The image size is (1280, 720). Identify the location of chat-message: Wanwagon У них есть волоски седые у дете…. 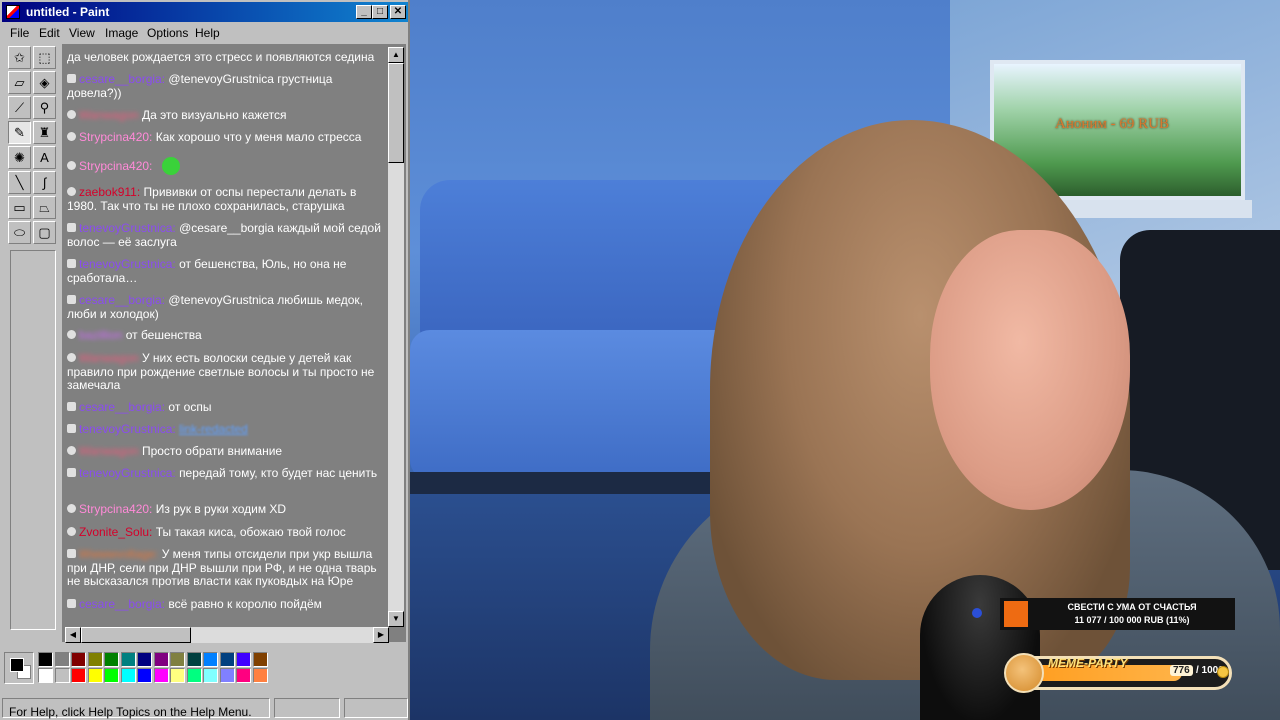
(226, 372).